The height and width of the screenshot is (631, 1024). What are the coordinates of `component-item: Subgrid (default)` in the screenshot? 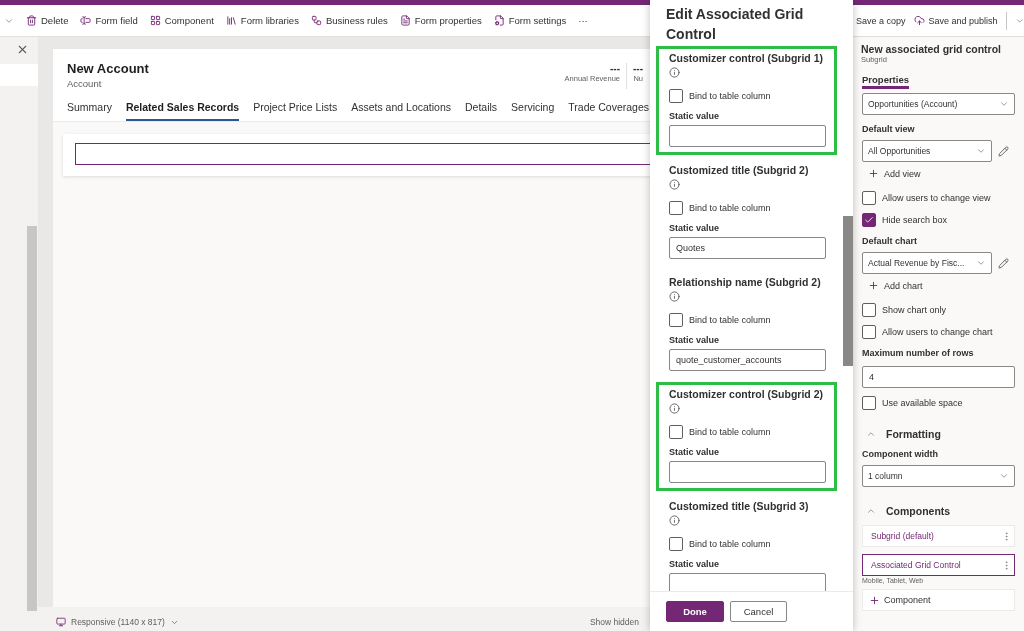 It's located at (938, 536).